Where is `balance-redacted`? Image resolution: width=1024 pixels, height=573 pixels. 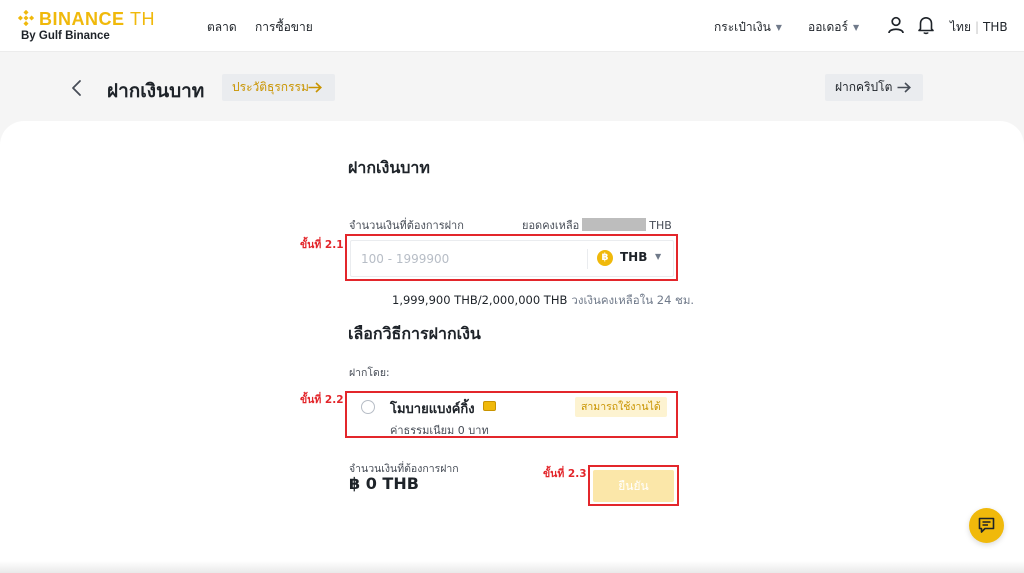
balance-redacted is located at coordinates (614, 224).